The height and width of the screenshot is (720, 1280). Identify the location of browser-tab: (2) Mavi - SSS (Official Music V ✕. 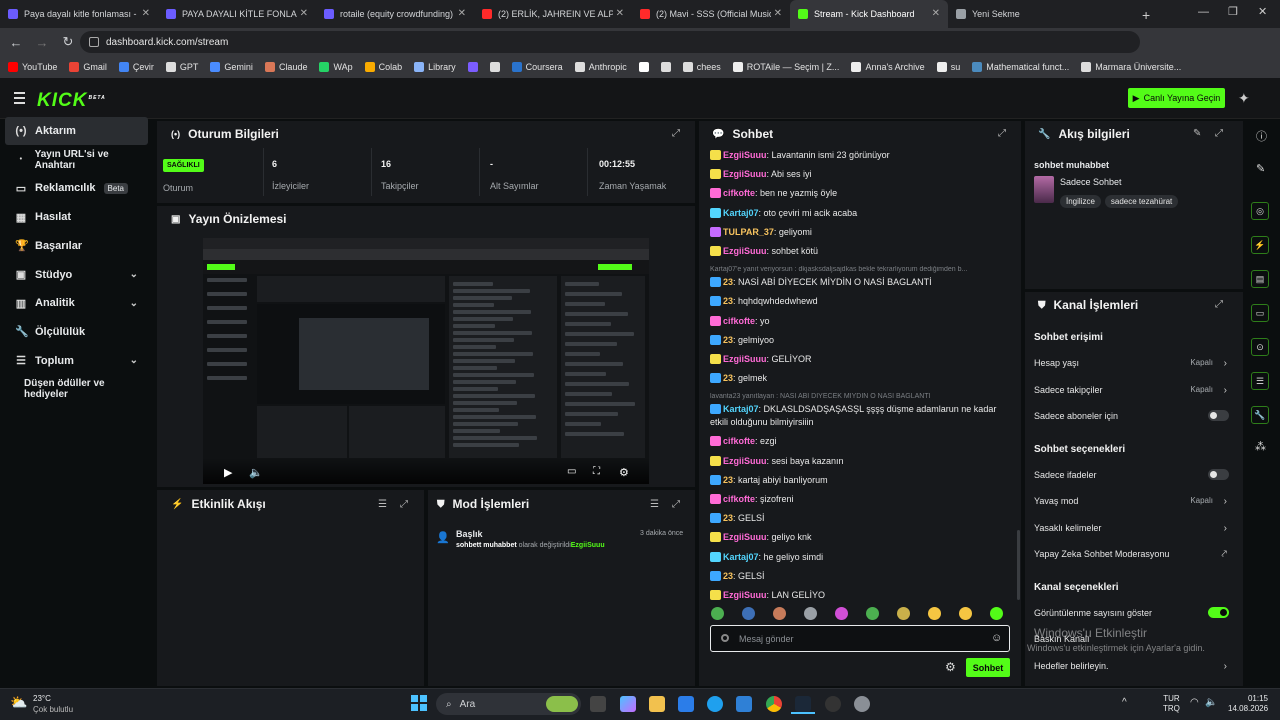
(711, 14).